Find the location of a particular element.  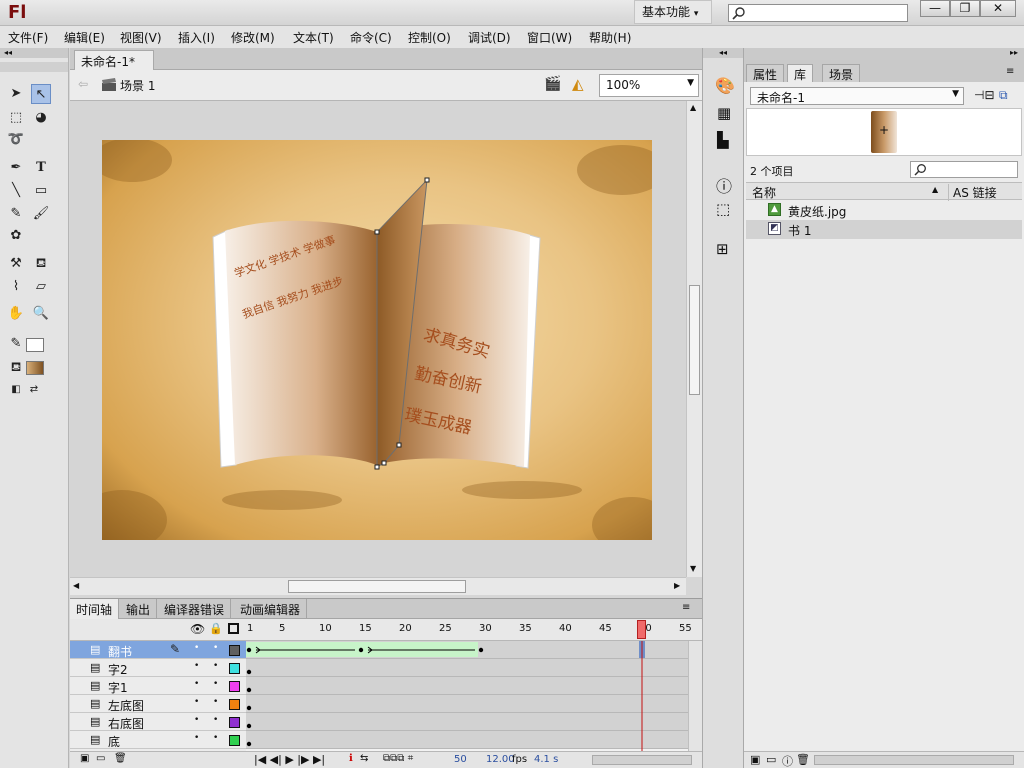

playback-controls: |◀ ◀| ▶ |▶ ▶| is located at coordinates (289, 759).